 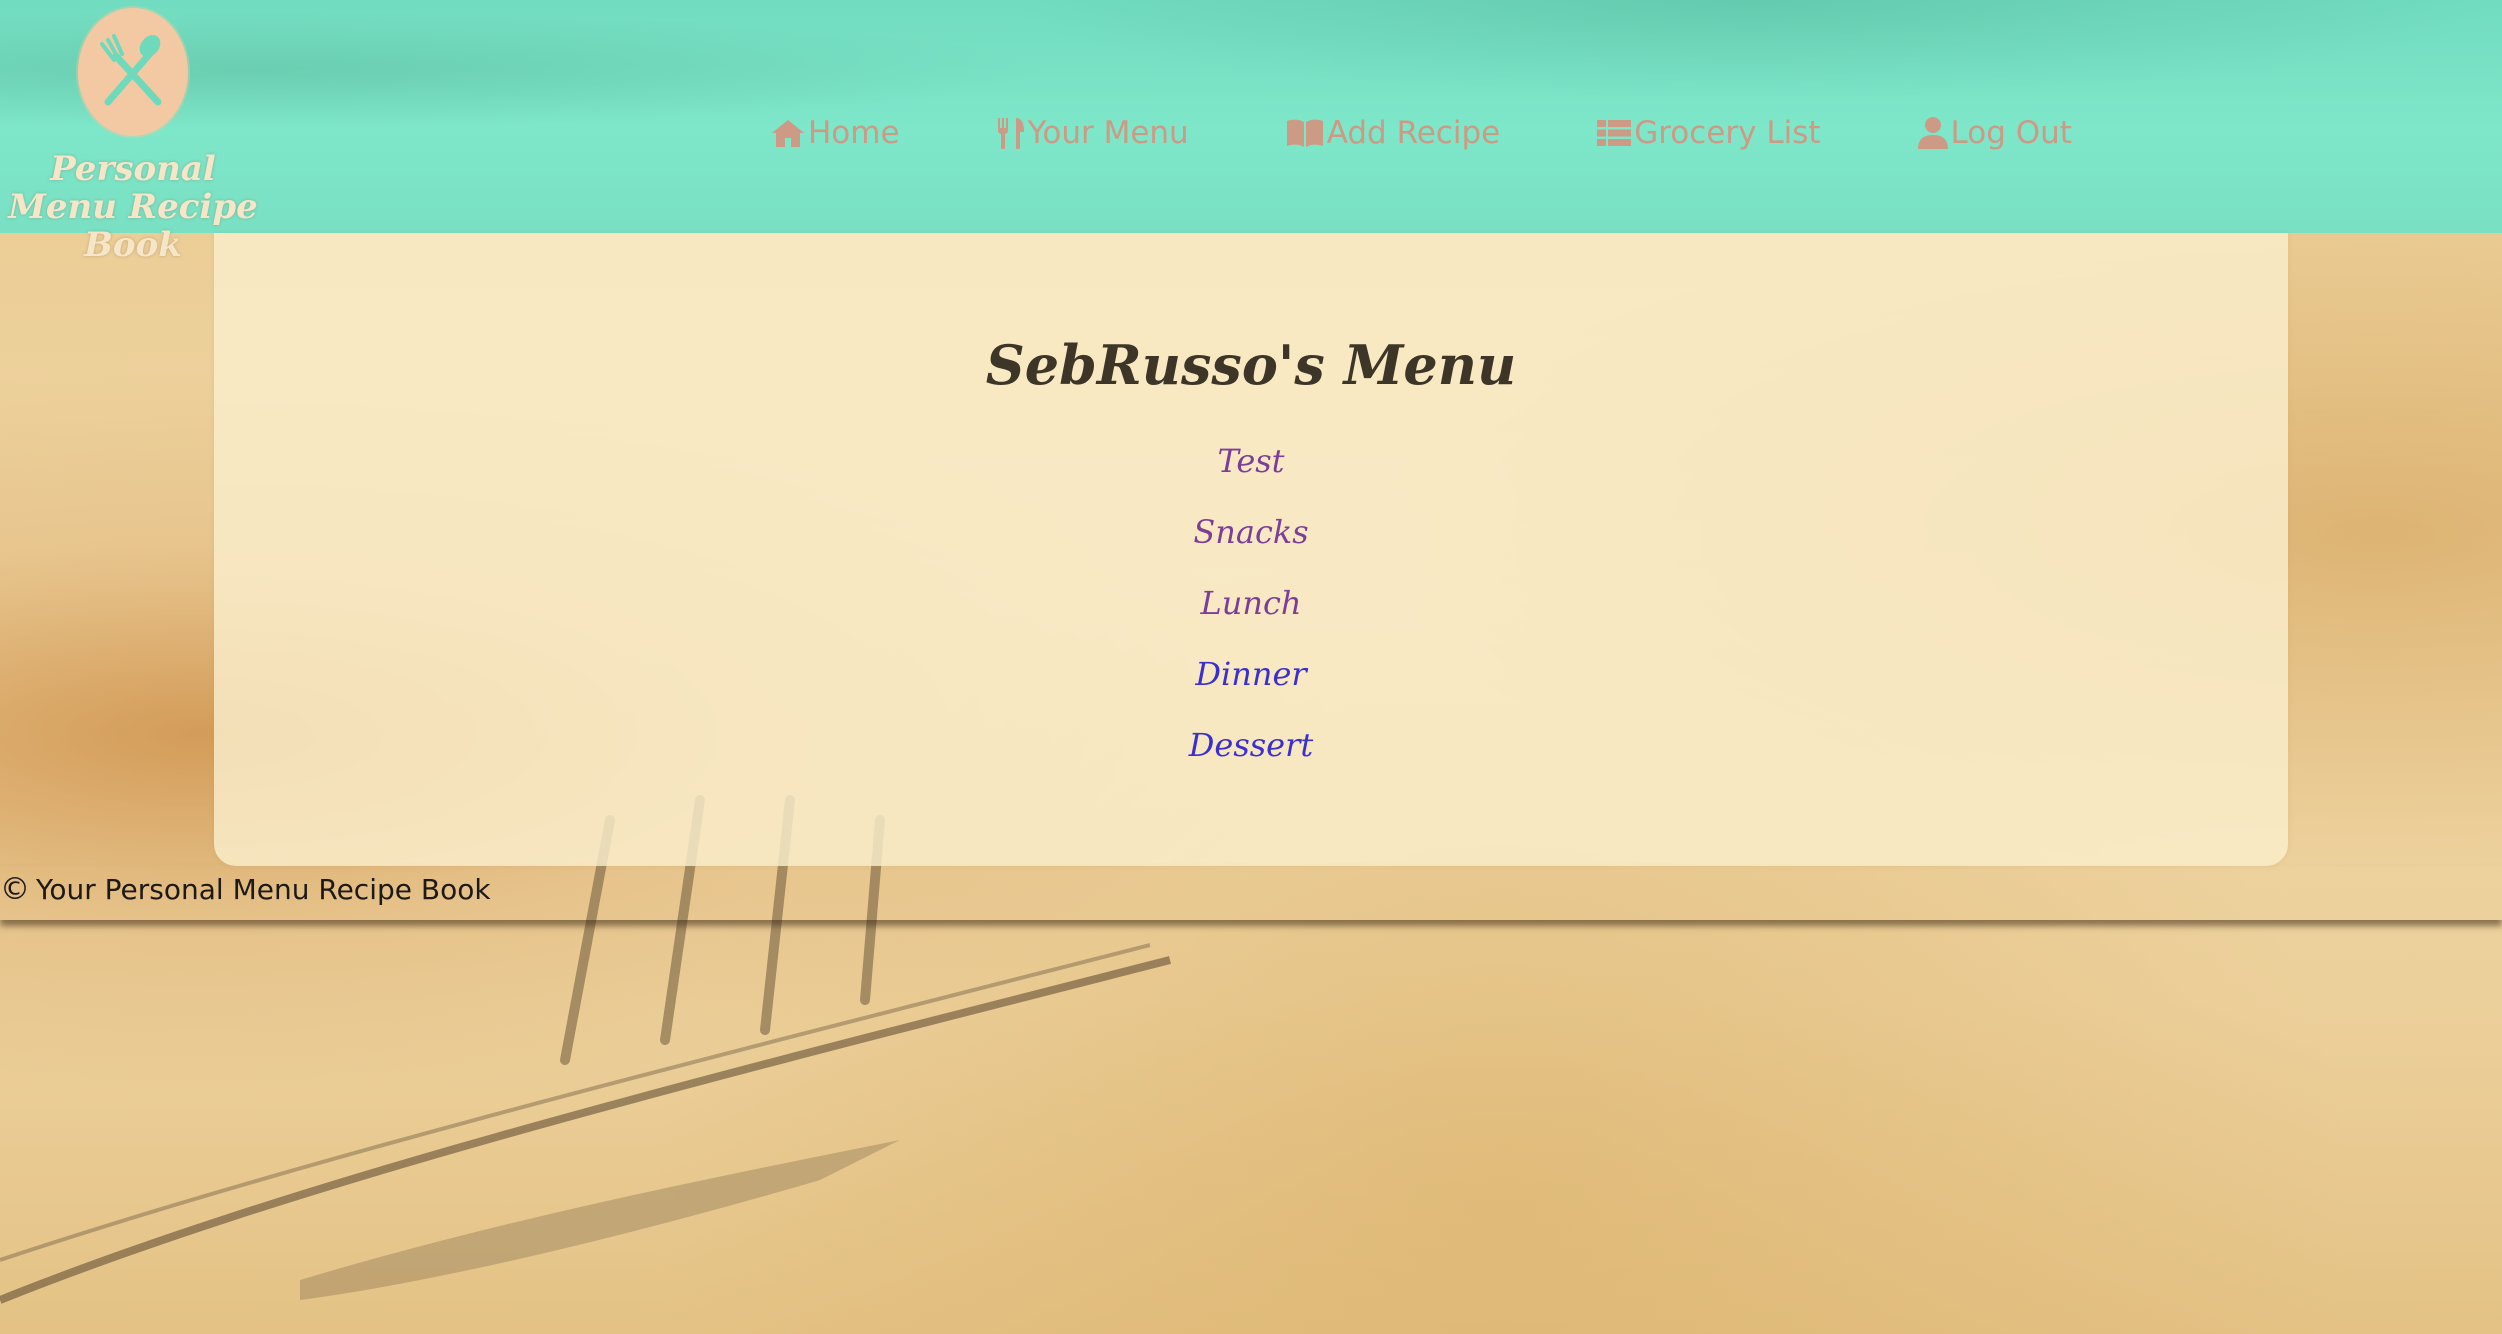 What do you see at coordinates (15, 889) in the screenshot?
I see `copyright-symbol: ©` at bounding box center [15, 889].